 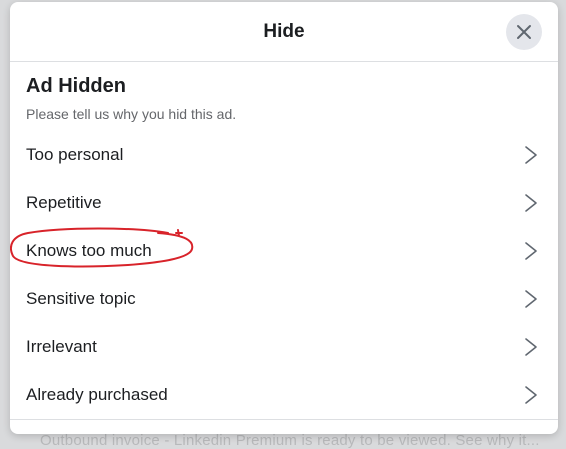 What do you see at coordinates (75, 154) in the screenshot?
I see `option-label: Too personal` at bounding box center [75, 154].